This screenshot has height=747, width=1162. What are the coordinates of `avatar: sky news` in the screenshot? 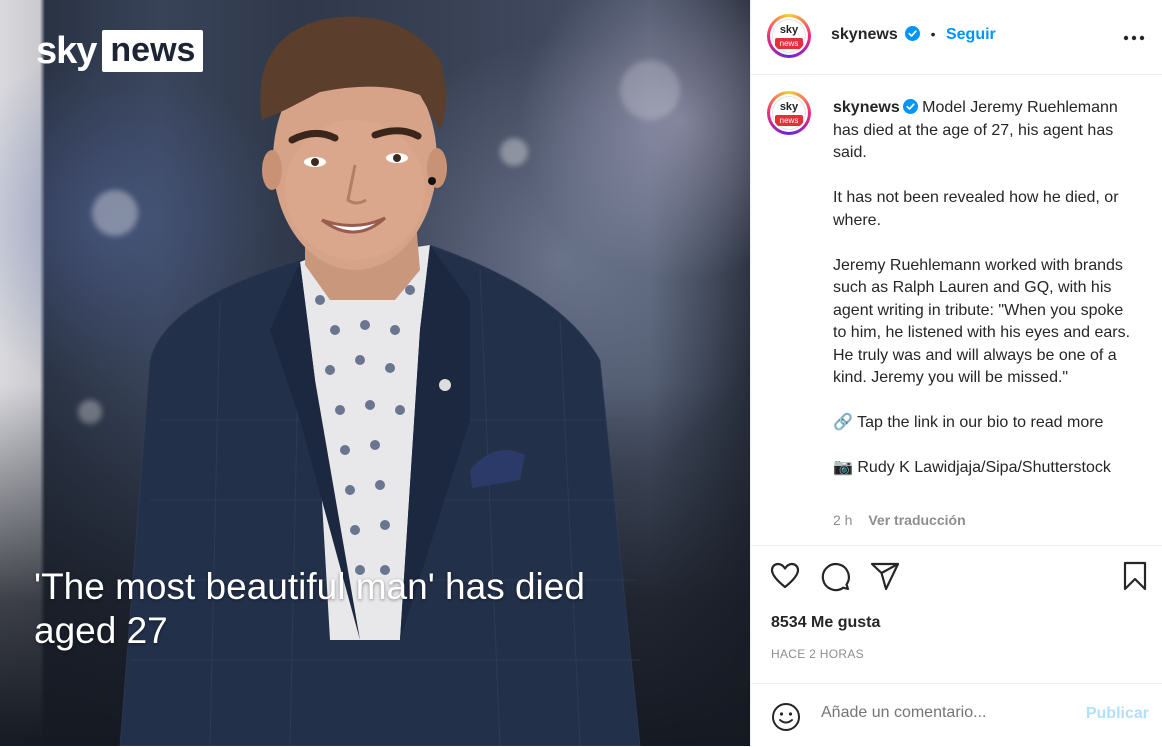 It's located at (789, 36).